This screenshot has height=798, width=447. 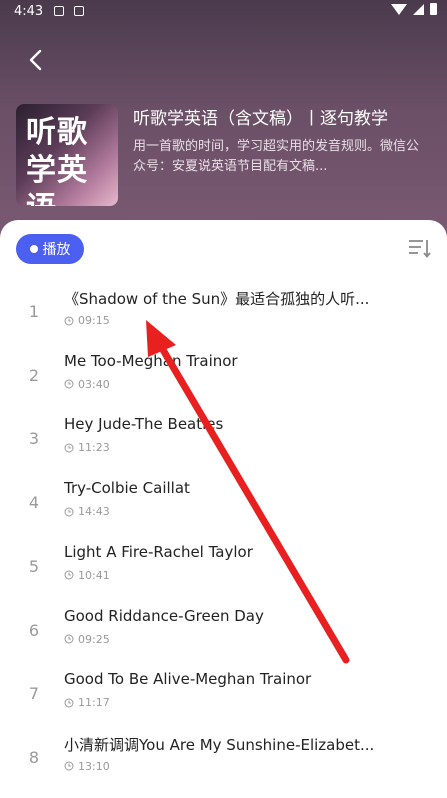 What do you see at coordinates (223, 639) in the screenshot?
I see `track-row: 6 Good Riddance-Green Day 09:25` at bounding box center [223, 639].